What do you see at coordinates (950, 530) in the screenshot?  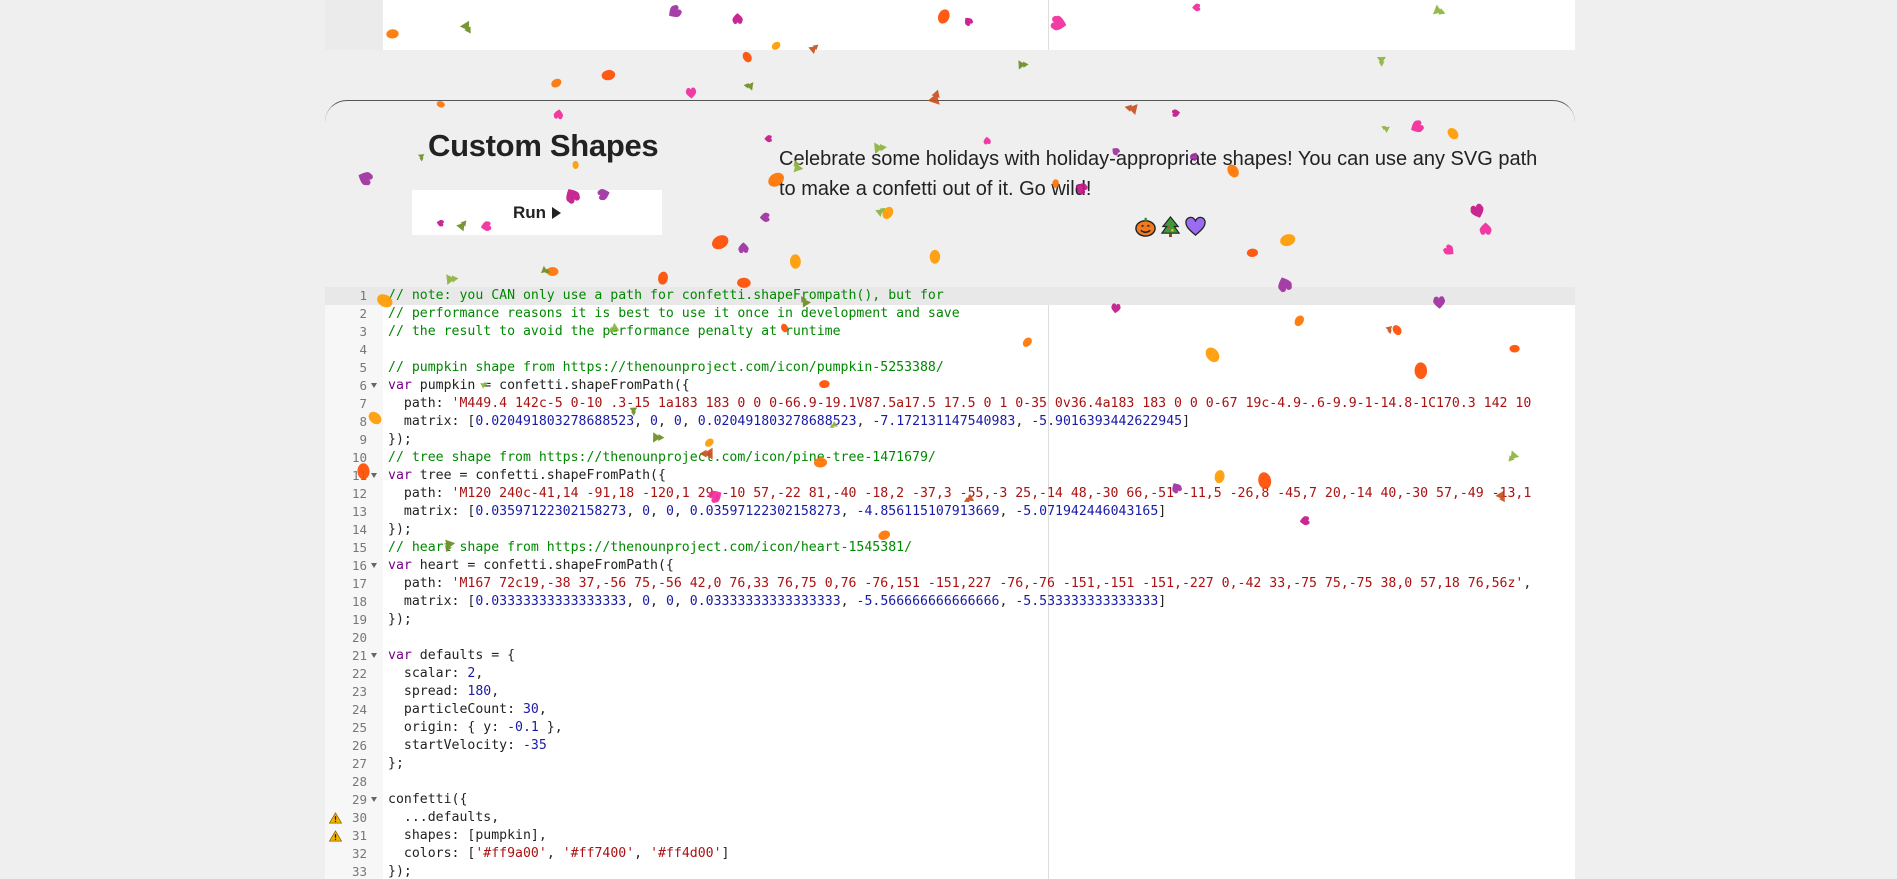 I see `code-line: 14});` at bounding box center [950, 530].